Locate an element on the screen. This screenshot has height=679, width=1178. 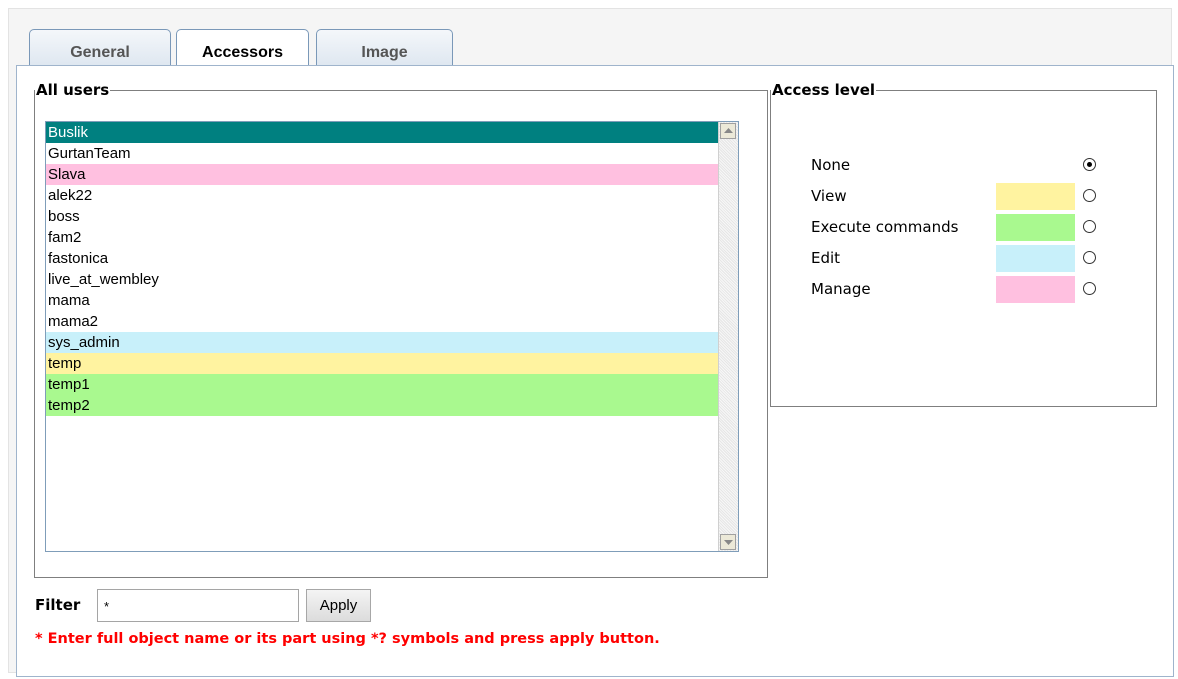
user-list-item: mama is located at coordinates (382, 300).